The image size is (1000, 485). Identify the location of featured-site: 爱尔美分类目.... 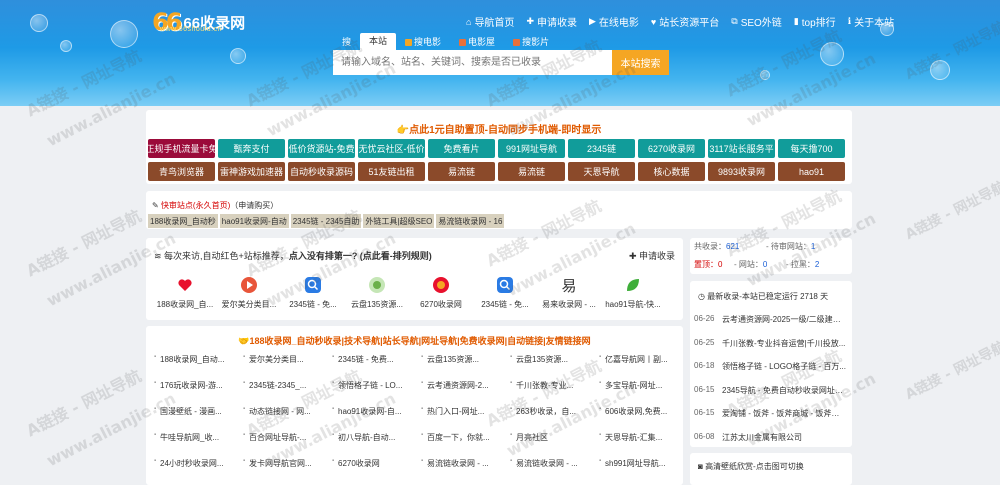
(249, 292).